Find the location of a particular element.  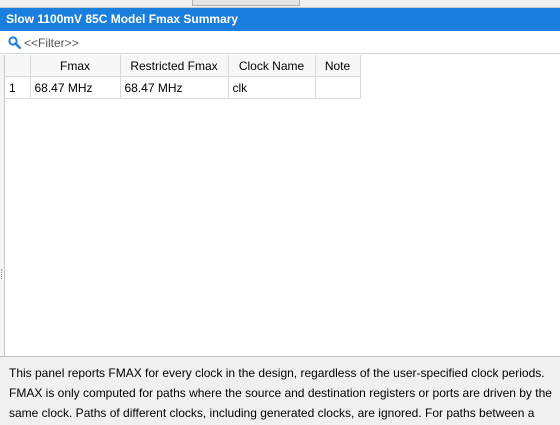

filter-bar is located at coordinates (280, 43).